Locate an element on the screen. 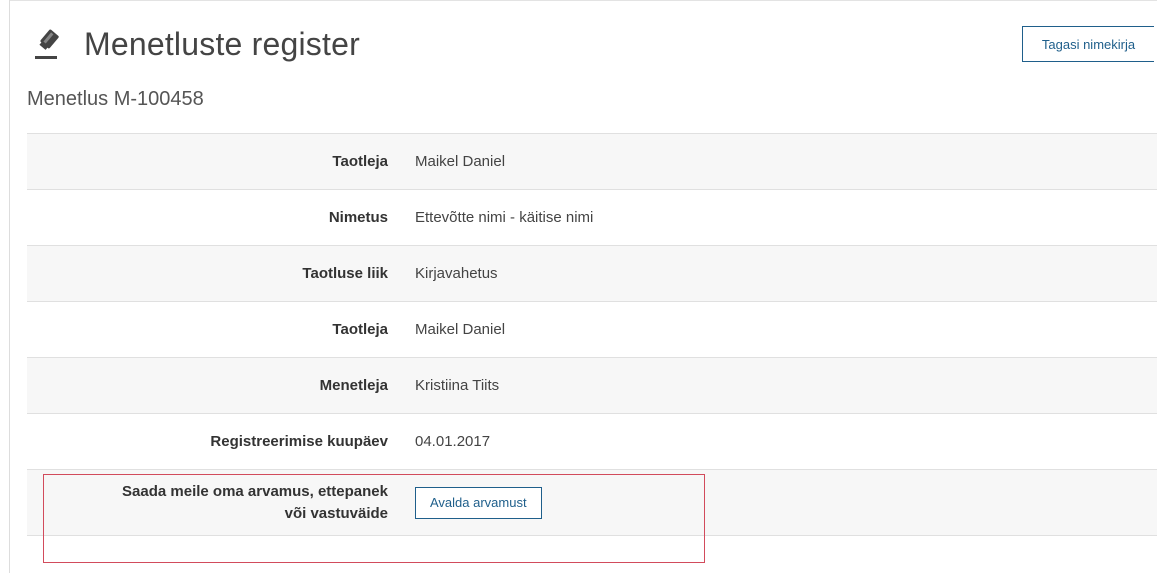 This screenshot has width=1157, height=573. row-value: Ettevõtte nimi - käitise nimi is located at coordinates (504, 217).